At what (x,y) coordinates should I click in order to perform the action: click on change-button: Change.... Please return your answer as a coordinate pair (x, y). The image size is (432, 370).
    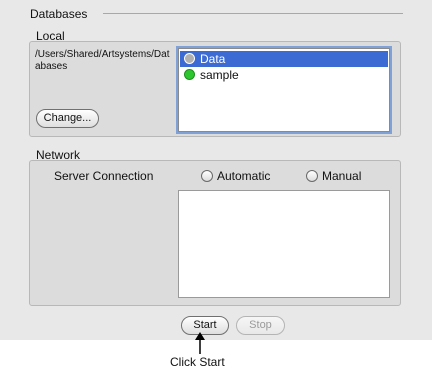
    Looking at the image, I should click on (67, 118).